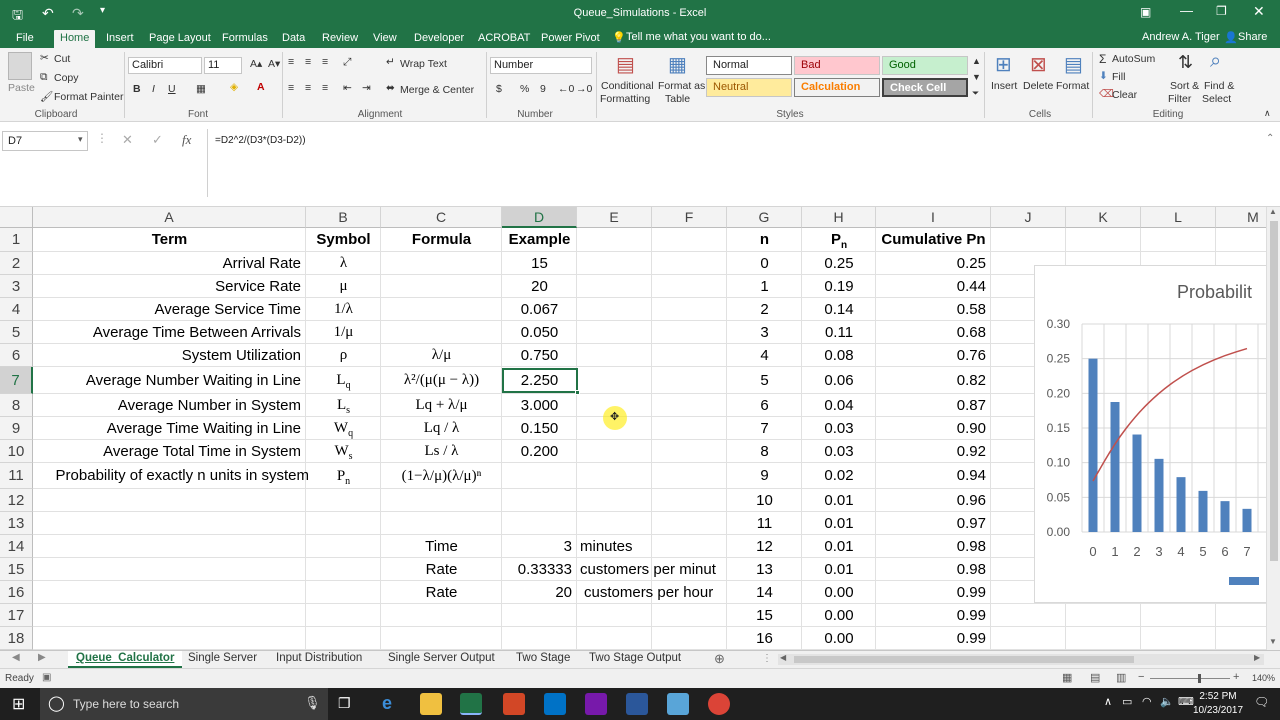 The width and height of the screenshot is (1280, 720). I want to click on cut-button: Cut, so click(62, 59).